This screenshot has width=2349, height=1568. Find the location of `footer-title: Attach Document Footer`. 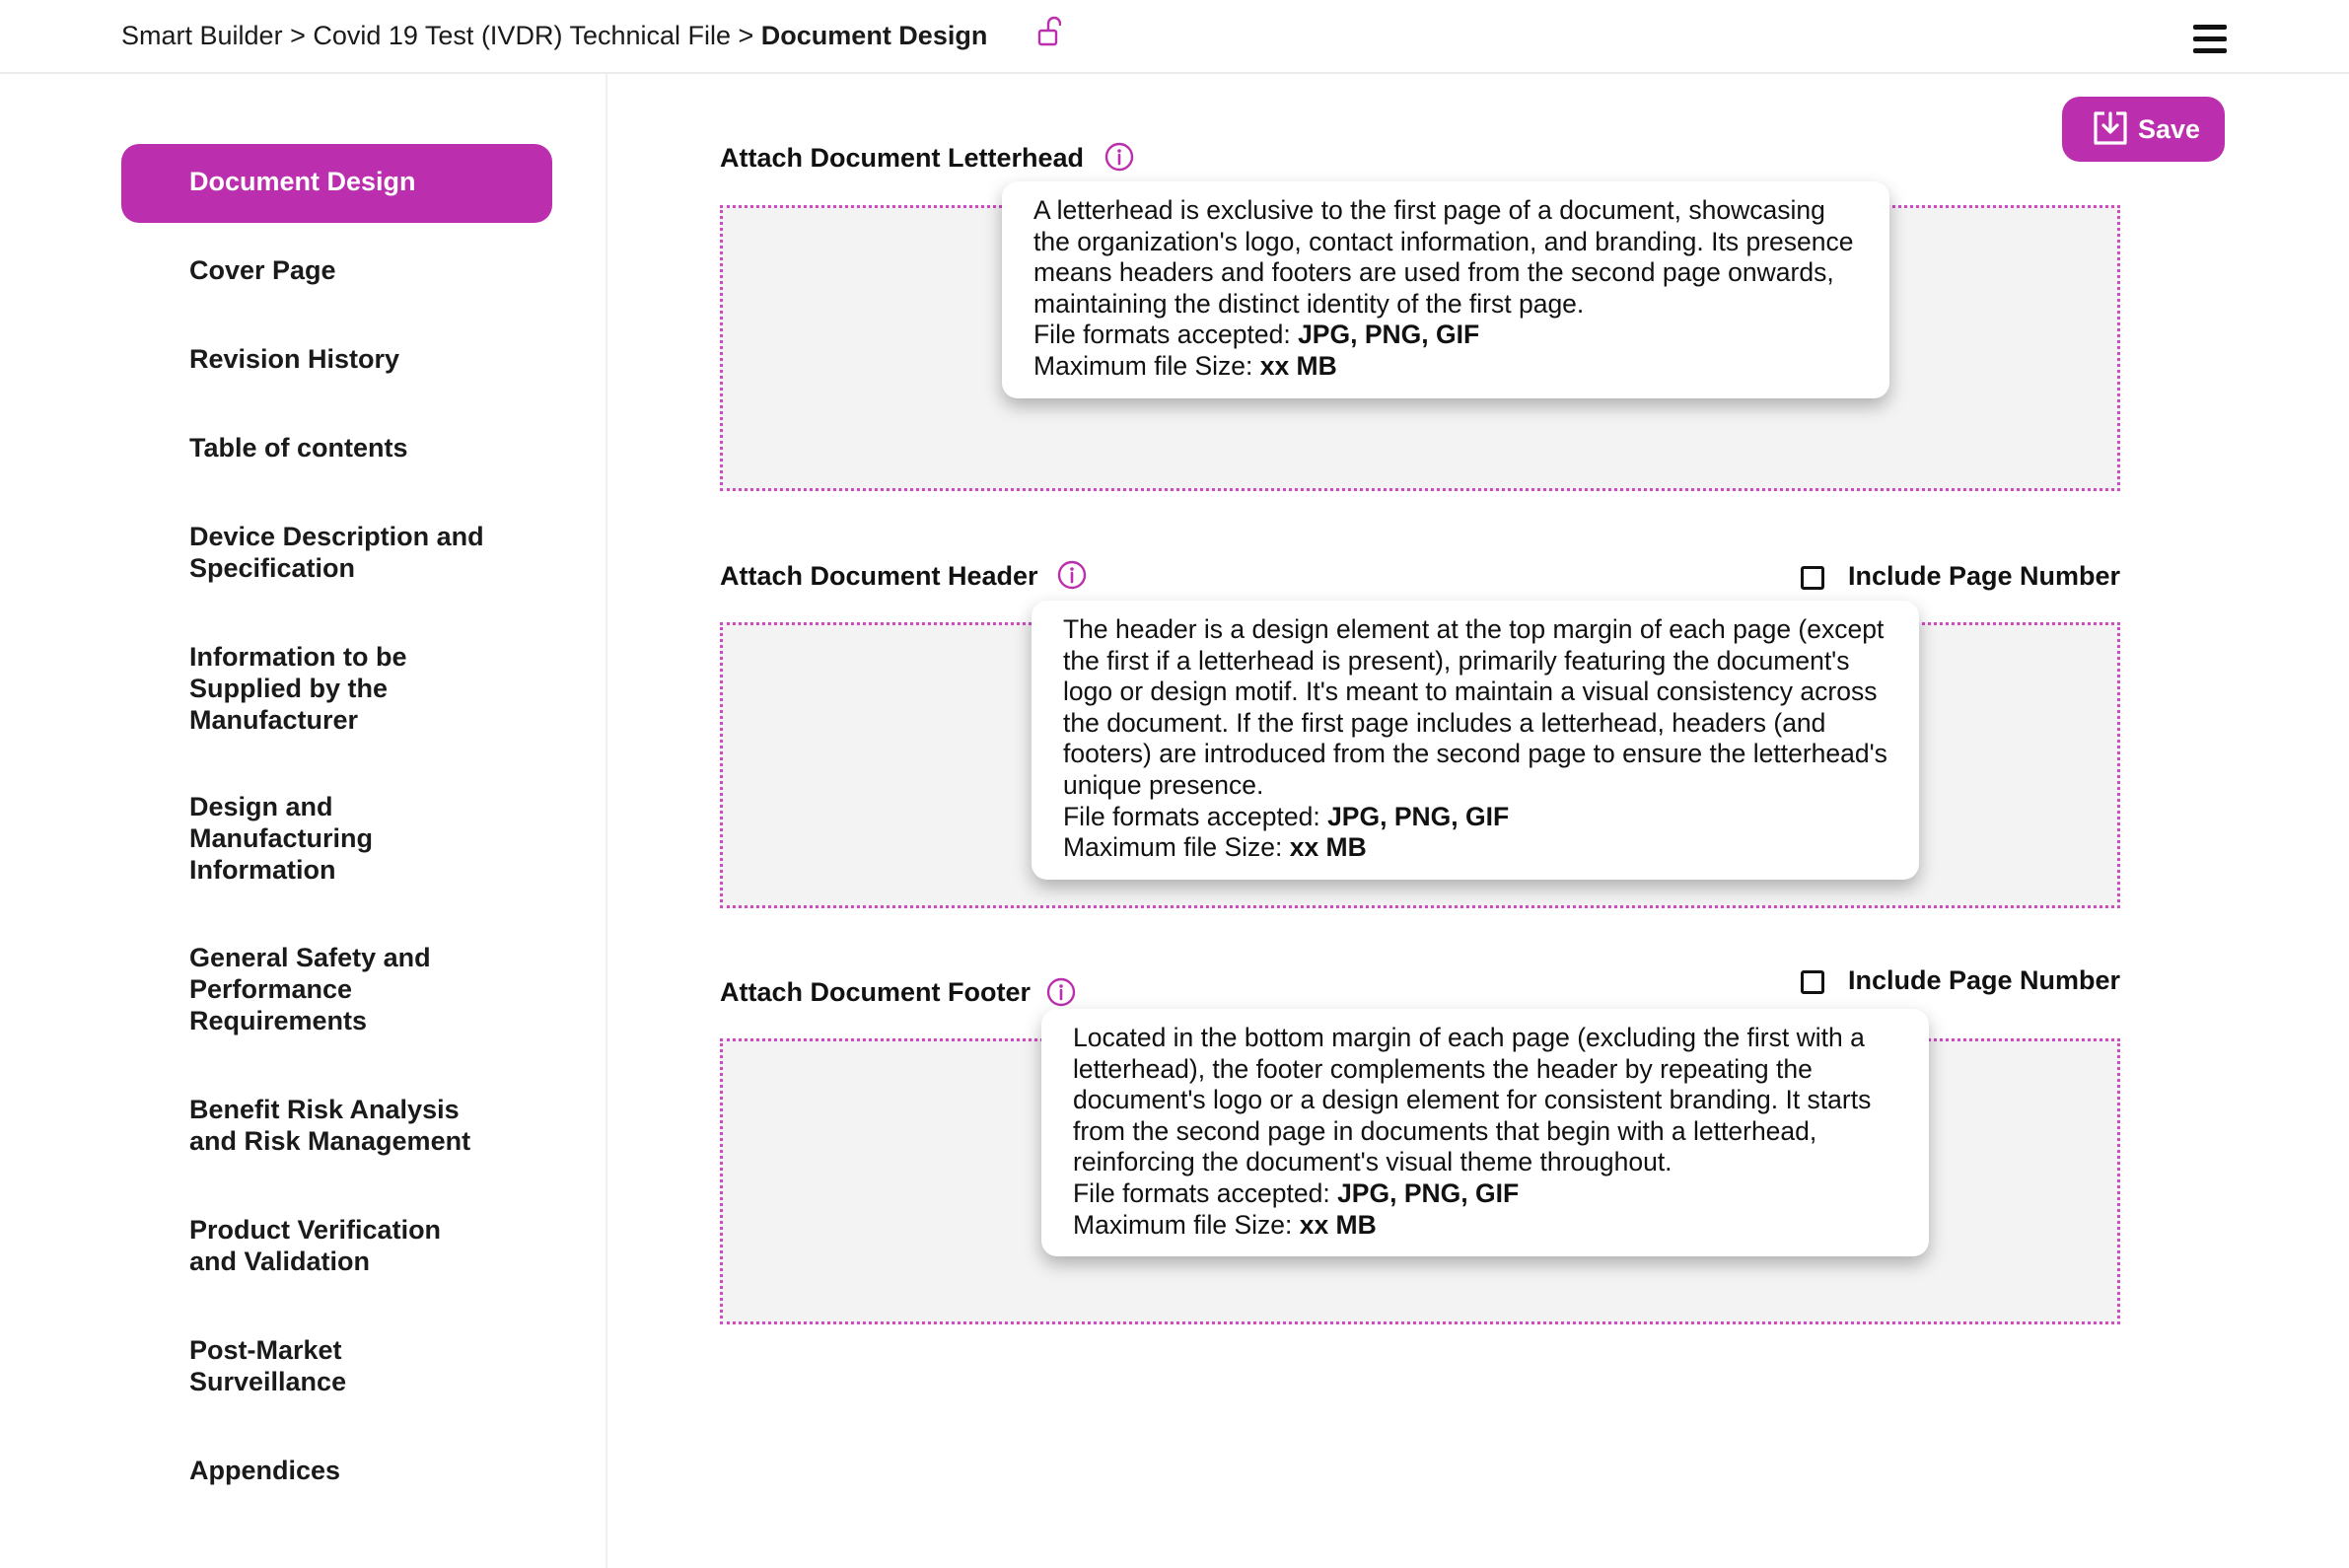

footer-title: Attach Document Footer is located at coordinates (876, 992).